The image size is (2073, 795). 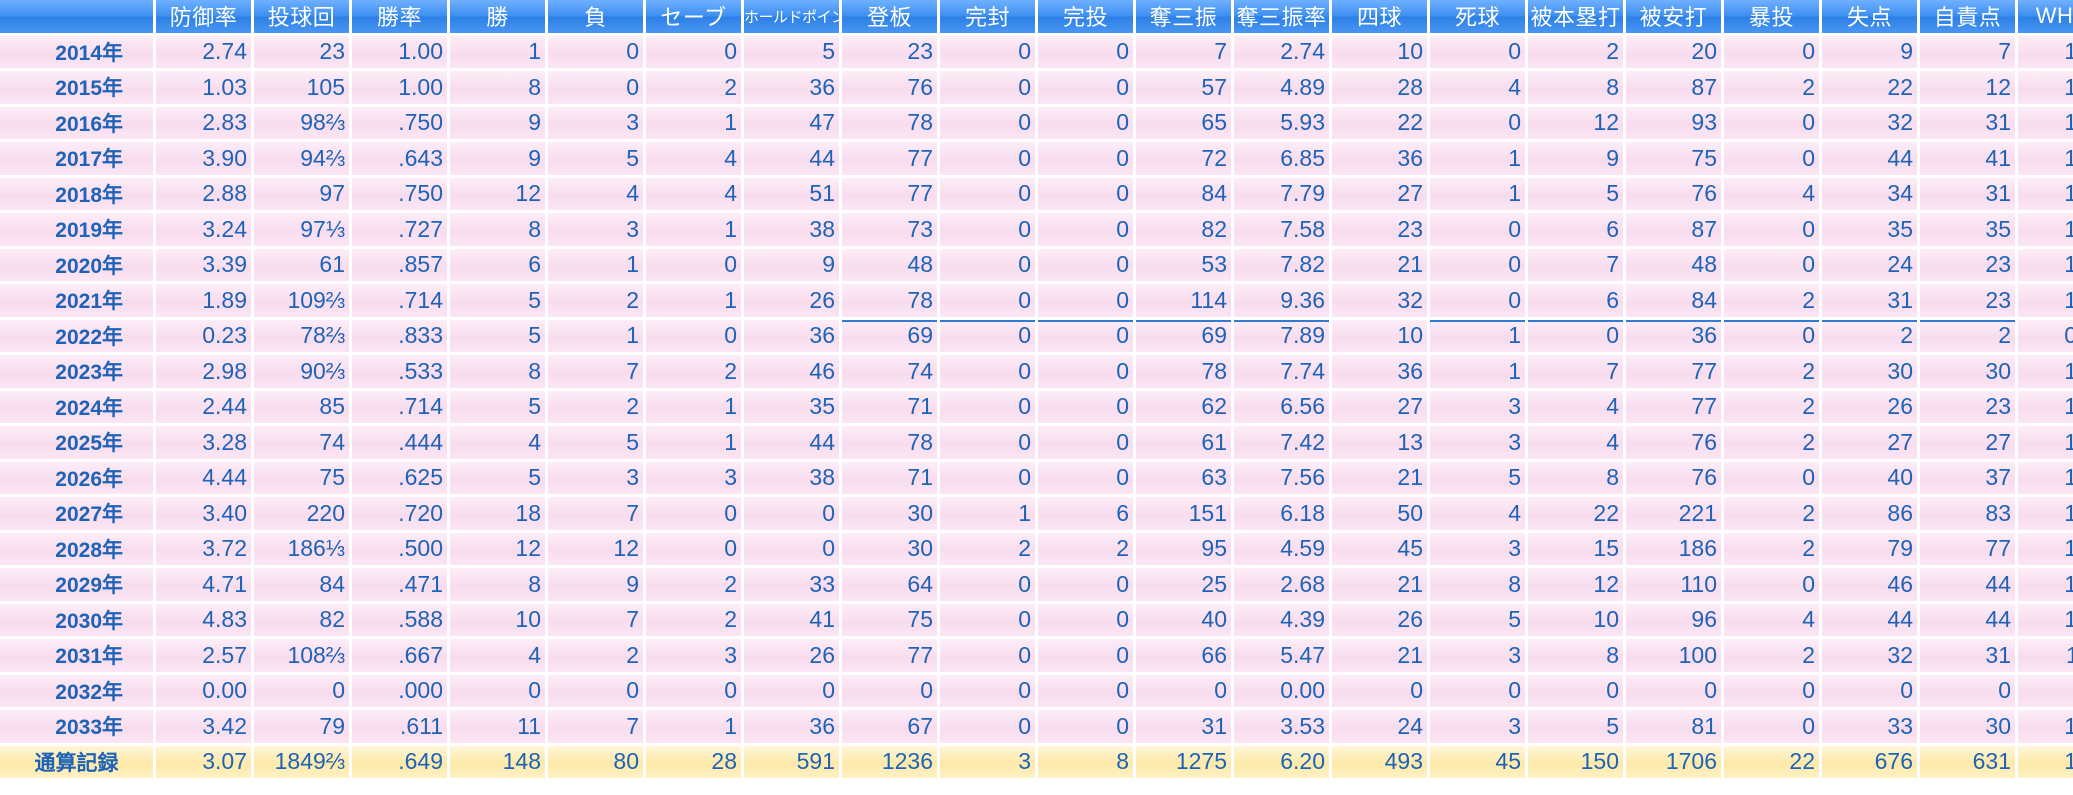 What do you see at coordinates (76, 122) in the screenshot?
I see `season-year: 2016年` at bounding box center [76, 122].